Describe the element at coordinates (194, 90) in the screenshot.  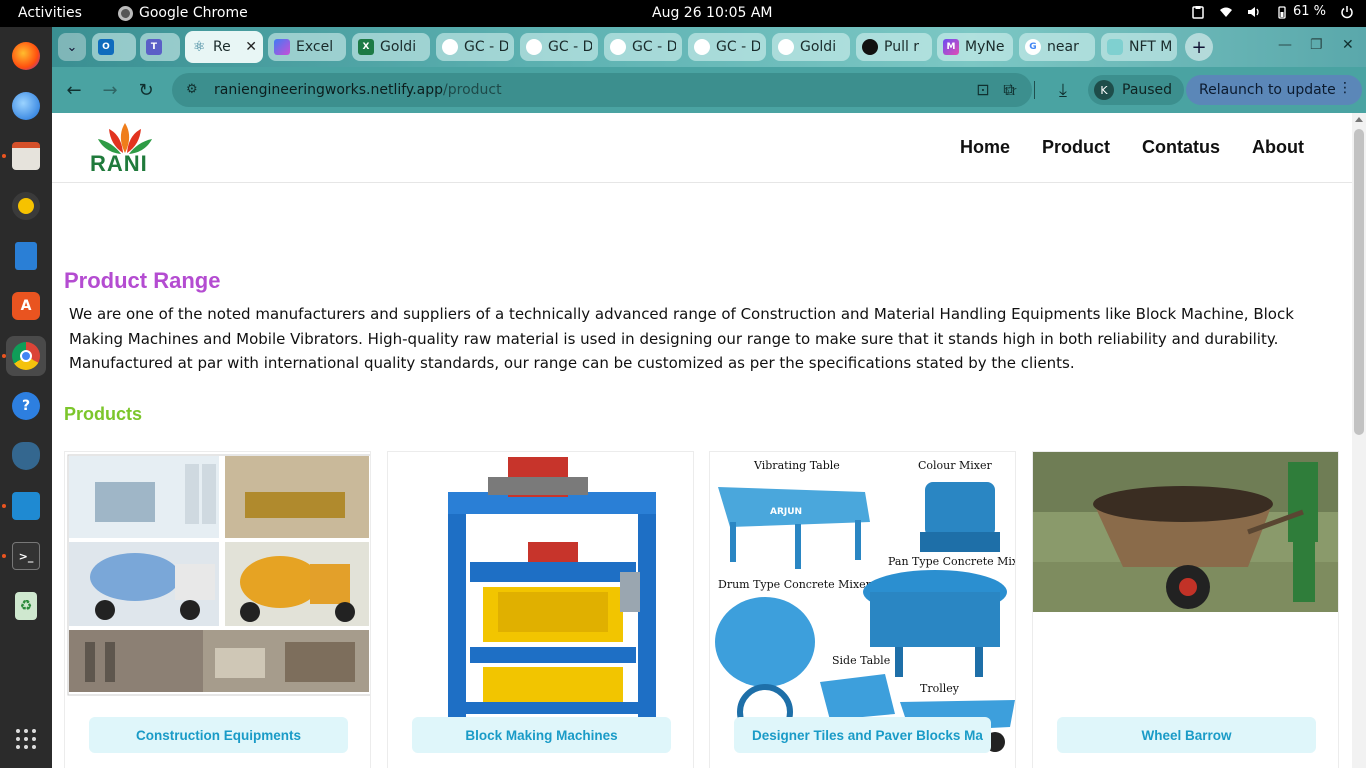
I see `site-info-icon: ⚙` at that location.